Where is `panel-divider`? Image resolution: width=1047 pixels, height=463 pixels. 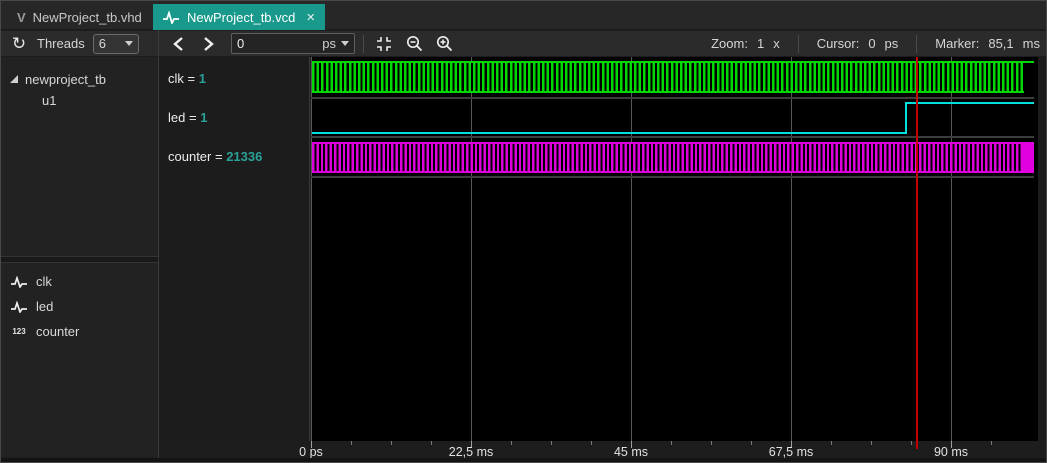
panel-divider is located at coordinates (79, 259).